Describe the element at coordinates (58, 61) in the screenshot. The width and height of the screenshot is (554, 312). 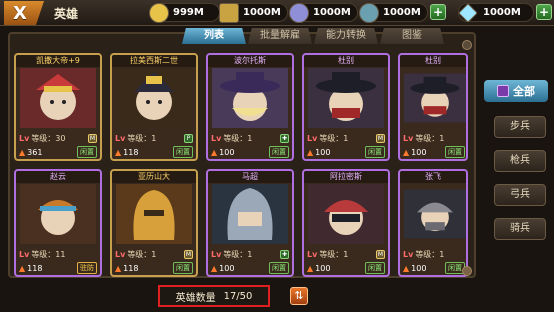
I see `hero-name: 凯撒大帝+9` at that location.